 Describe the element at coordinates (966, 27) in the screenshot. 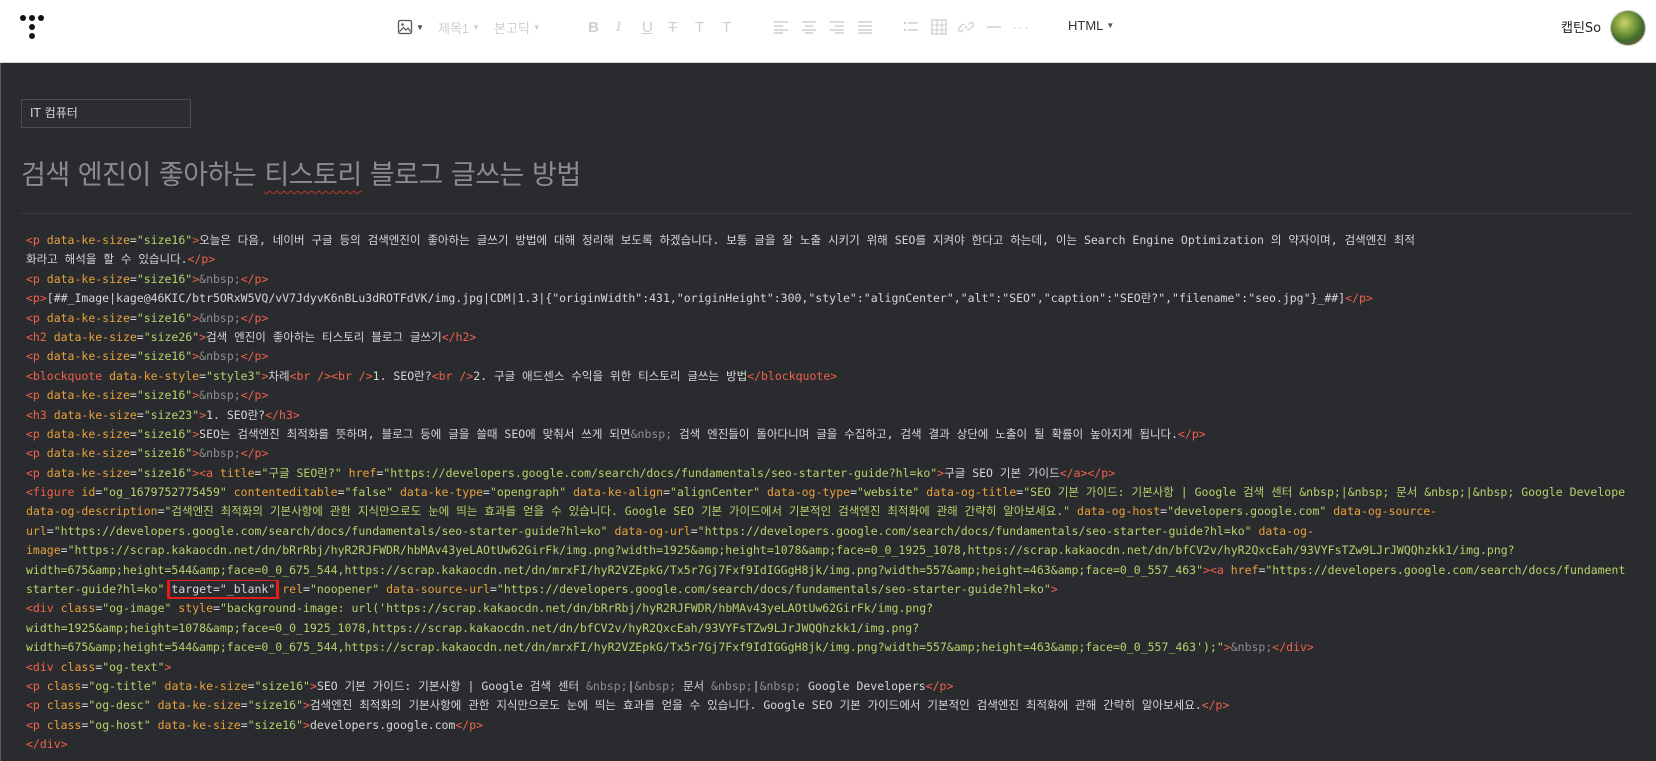

I see `link-button` at that location.